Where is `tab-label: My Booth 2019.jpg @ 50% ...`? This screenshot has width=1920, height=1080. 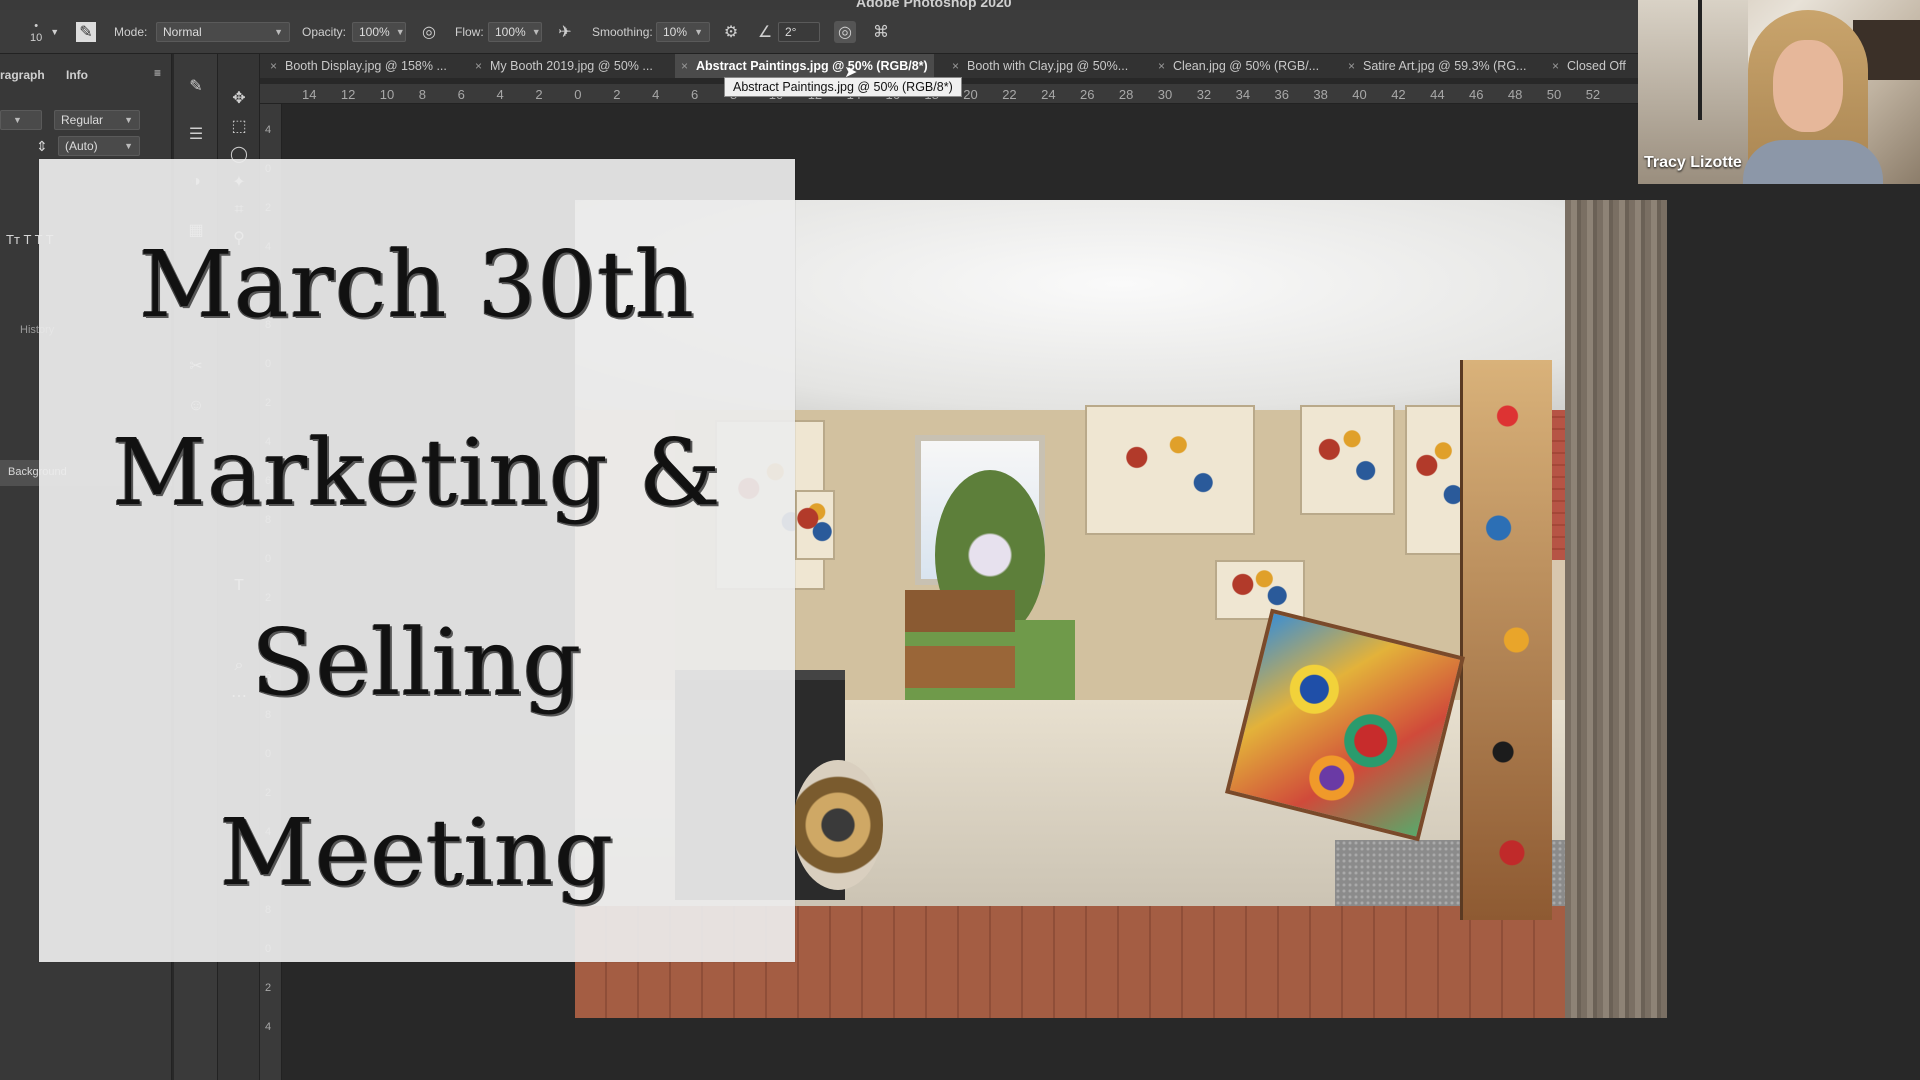 tab-label: My Booth 2019.jpg @ 50% ... is located at coordinates (571, 66).